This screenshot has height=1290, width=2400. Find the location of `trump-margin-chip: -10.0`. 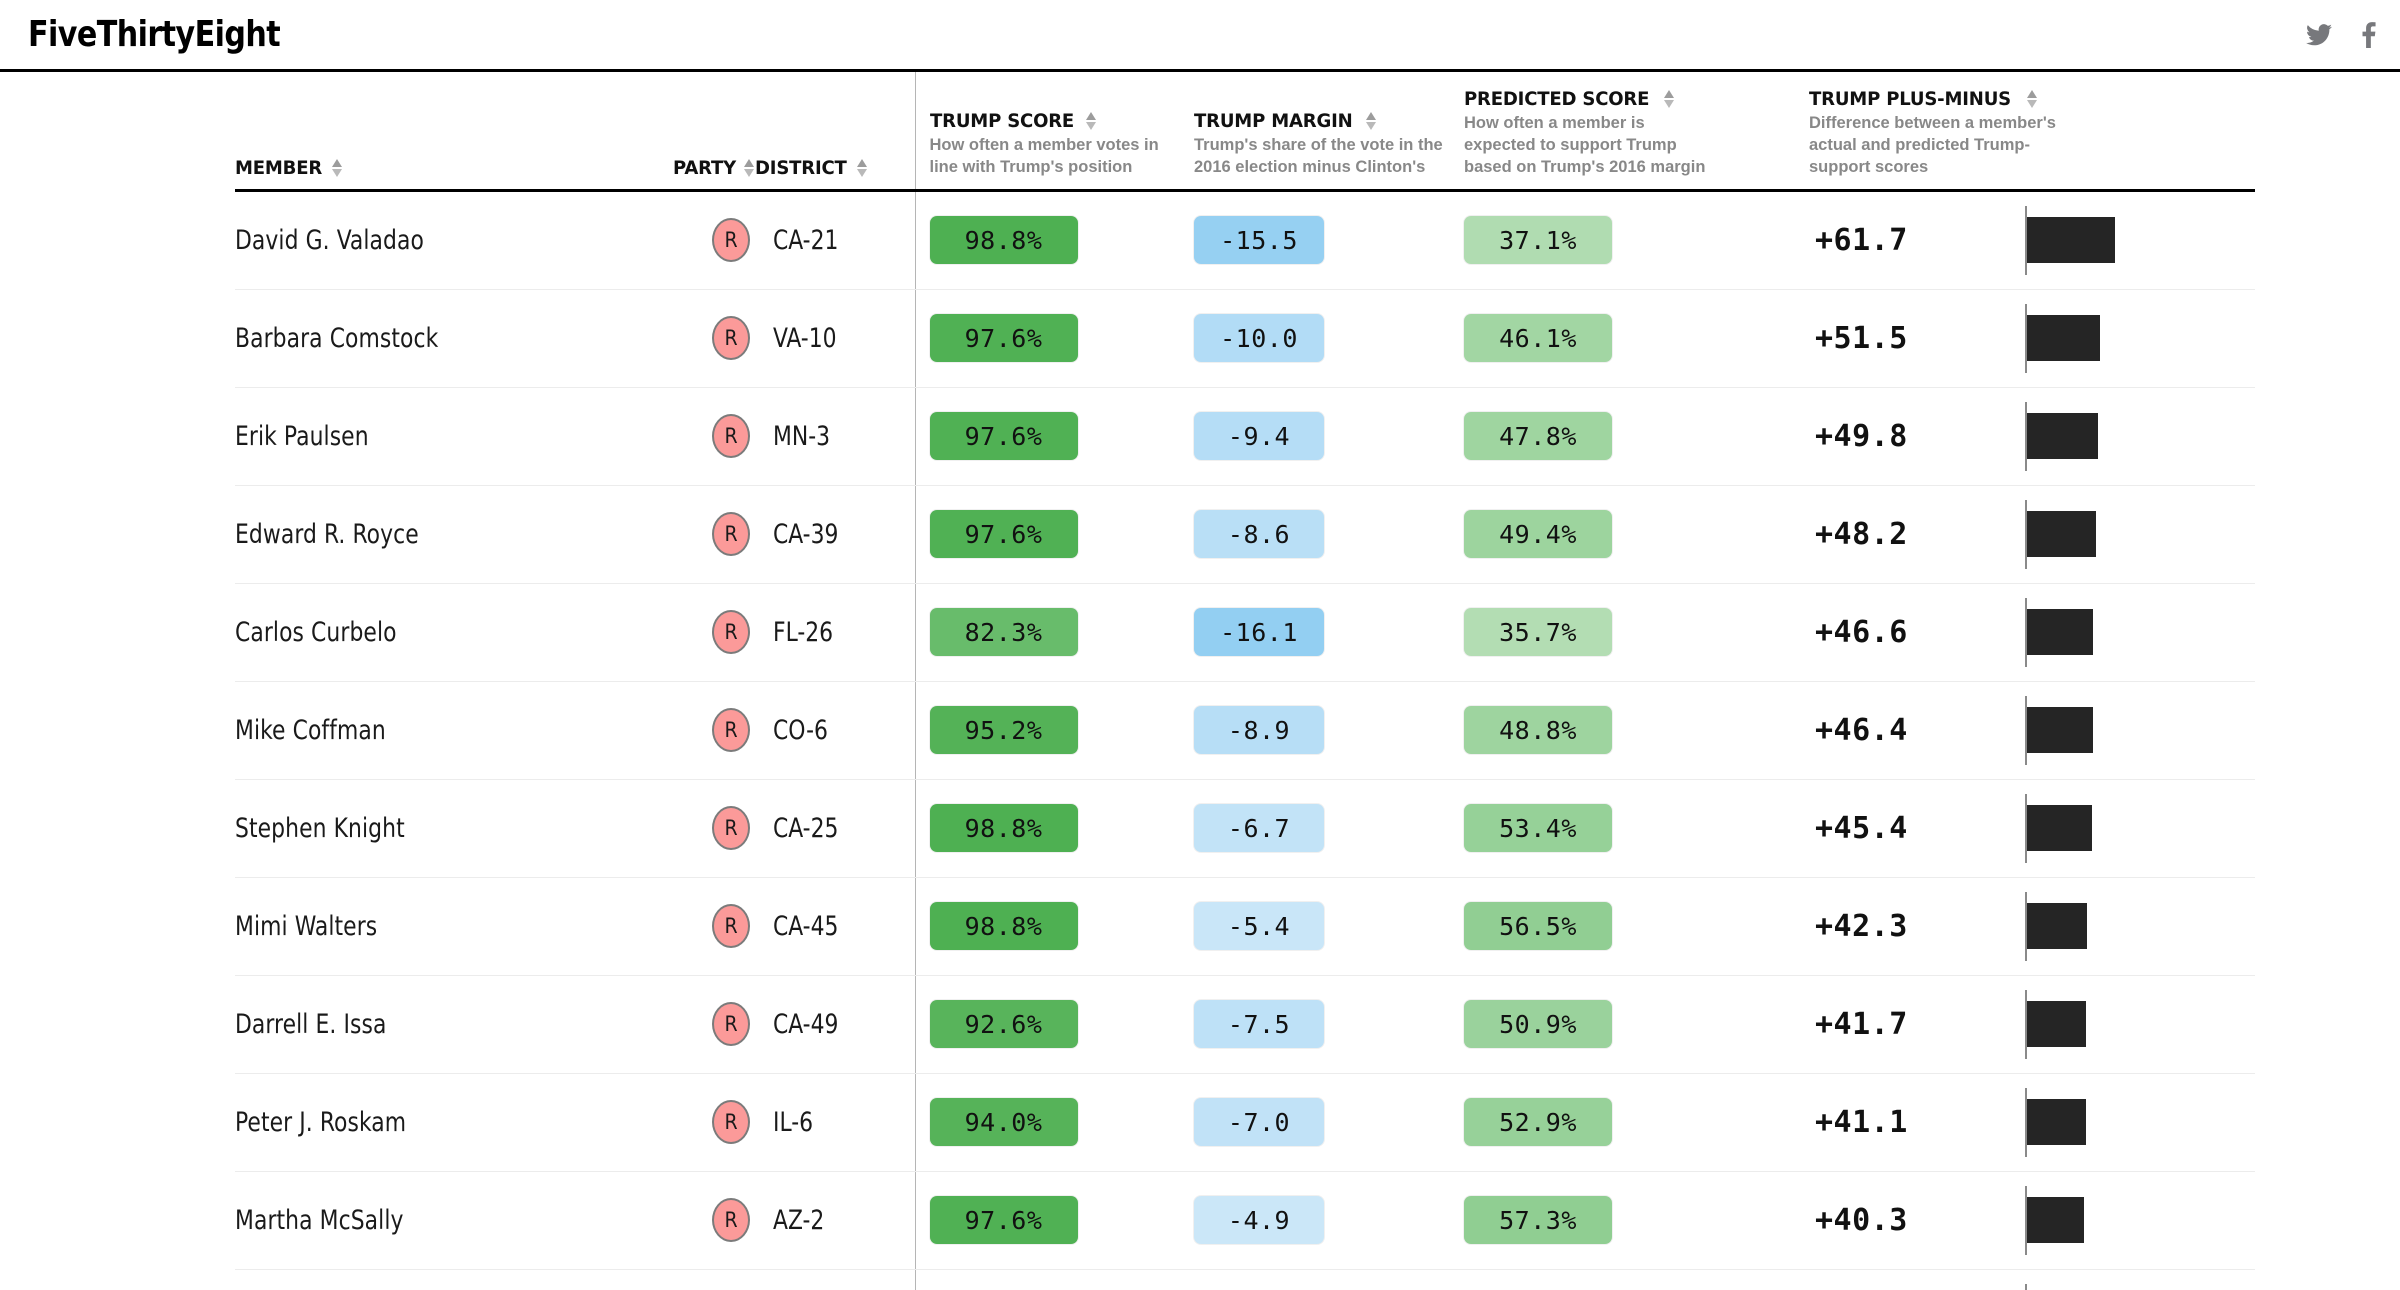

trump-margin-chip: -10.0 is located at coordinates (1259, 338).